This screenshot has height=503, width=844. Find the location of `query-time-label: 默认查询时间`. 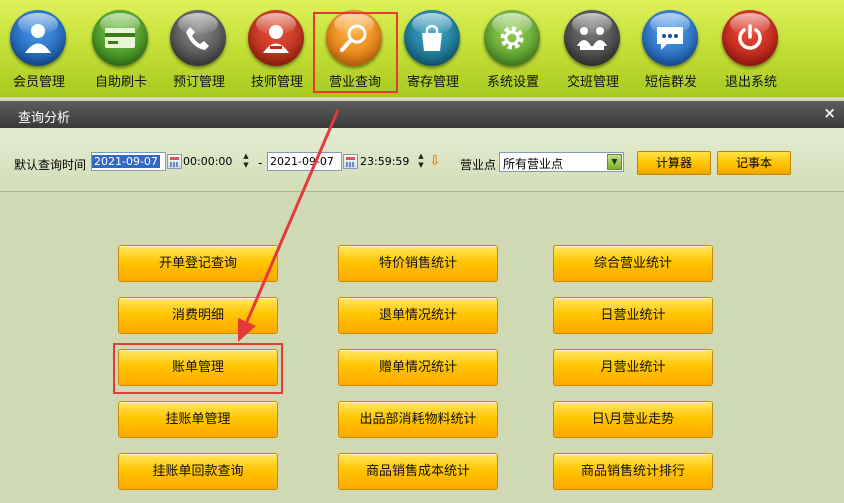

query-time-label: 默认查询时间 is located at coordinates (50, 165).